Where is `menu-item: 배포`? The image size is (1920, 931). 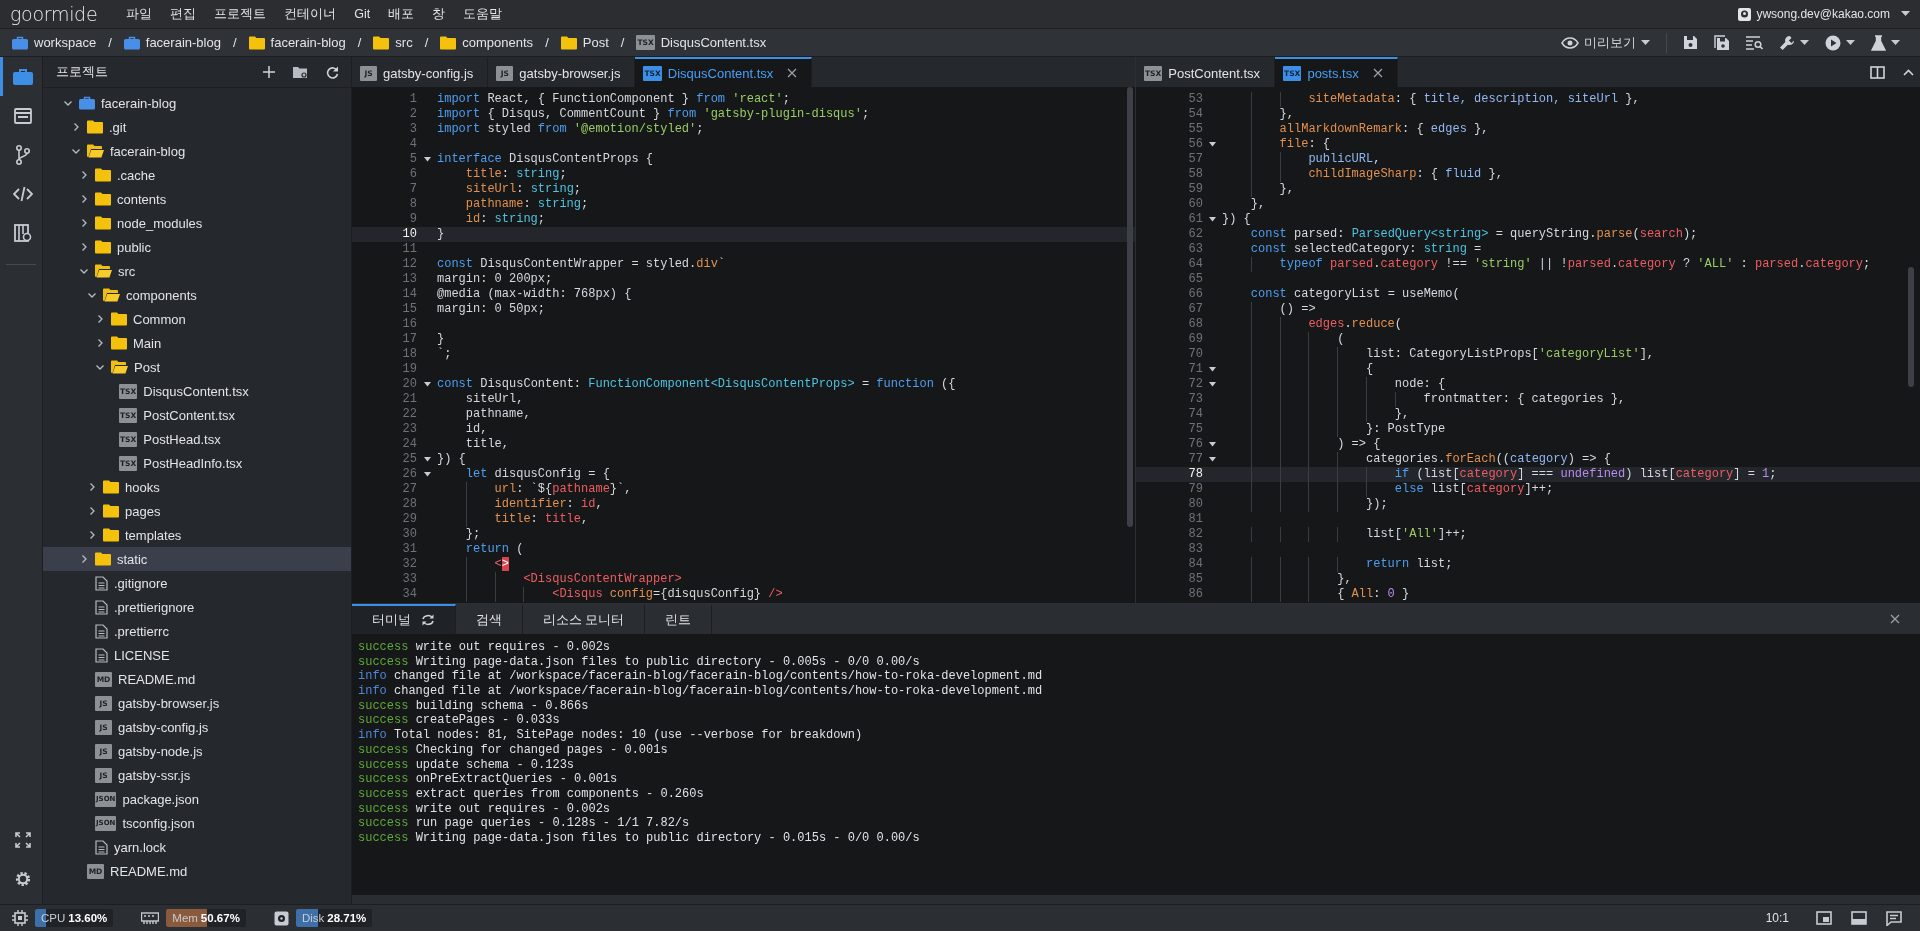 menu-item: 배포 is located at coordinates (401, 14).